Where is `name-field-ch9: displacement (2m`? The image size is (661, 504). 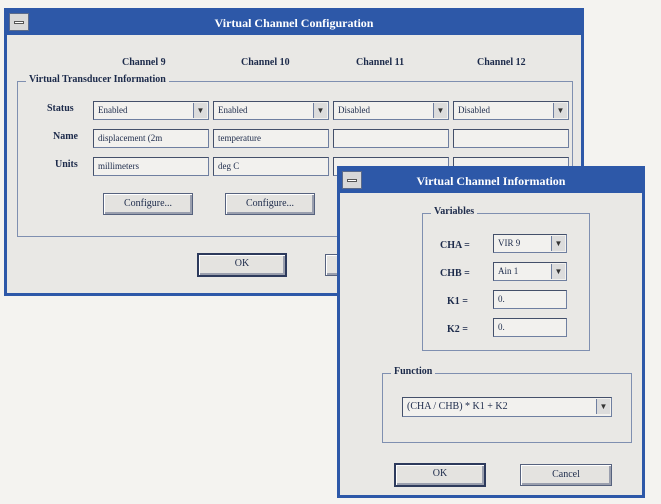
name-field-ch9: displacement (2m is located at coordinates (151, 138).